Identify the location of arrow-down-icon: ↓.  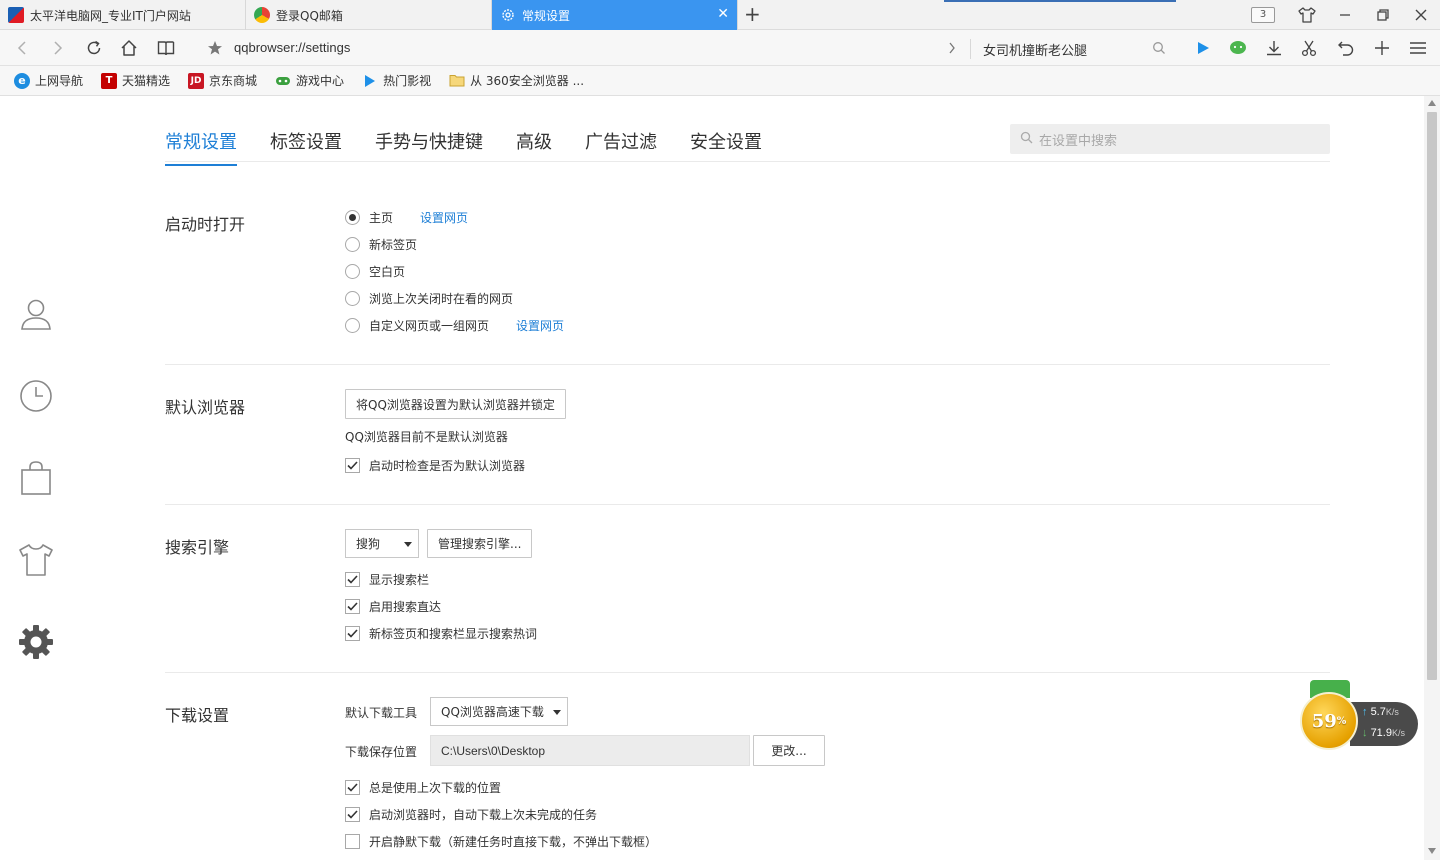
(1365, 733).